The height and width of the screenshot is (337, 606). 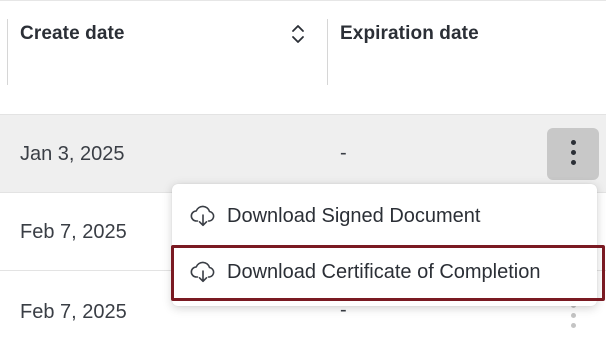 What do you see at coordinates (298, 34) in the screenshot?
I see `sort-up-down-icon` at bounding box center [298, 34].